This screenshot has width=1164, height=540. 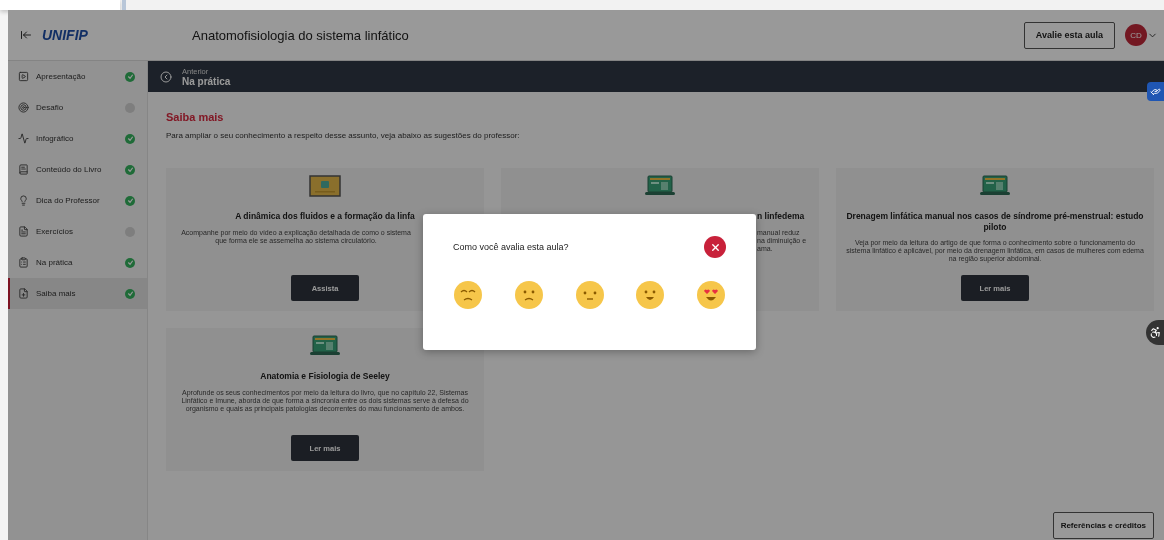 I want to click on sidebar-item: Desafio, so click(x=77, y=107).